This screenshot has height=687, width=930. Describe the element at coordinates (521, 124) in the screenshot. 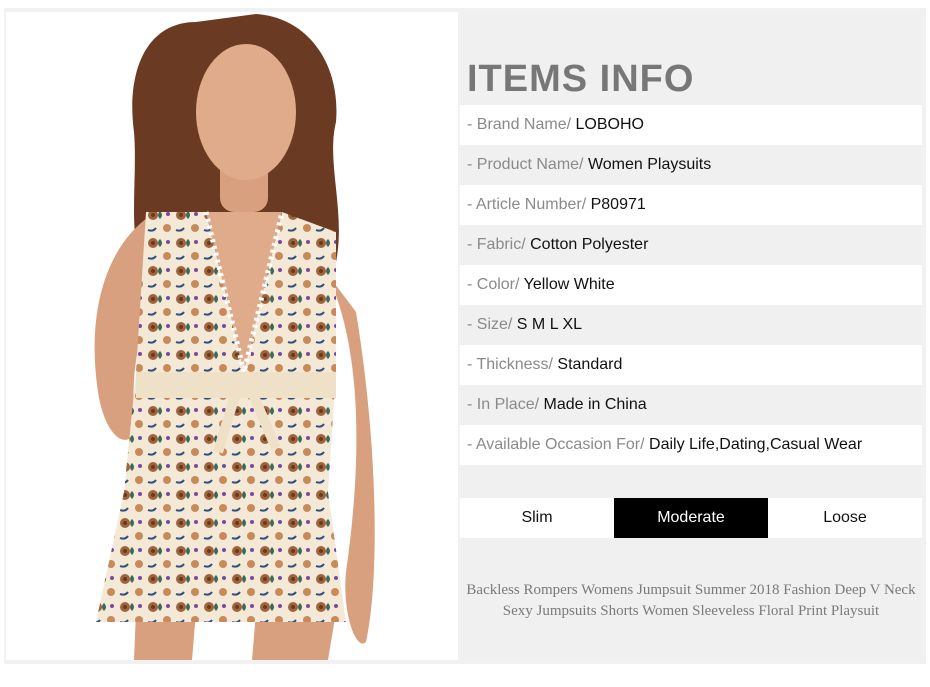

I see `row-label: - Brand Name/` at that location.